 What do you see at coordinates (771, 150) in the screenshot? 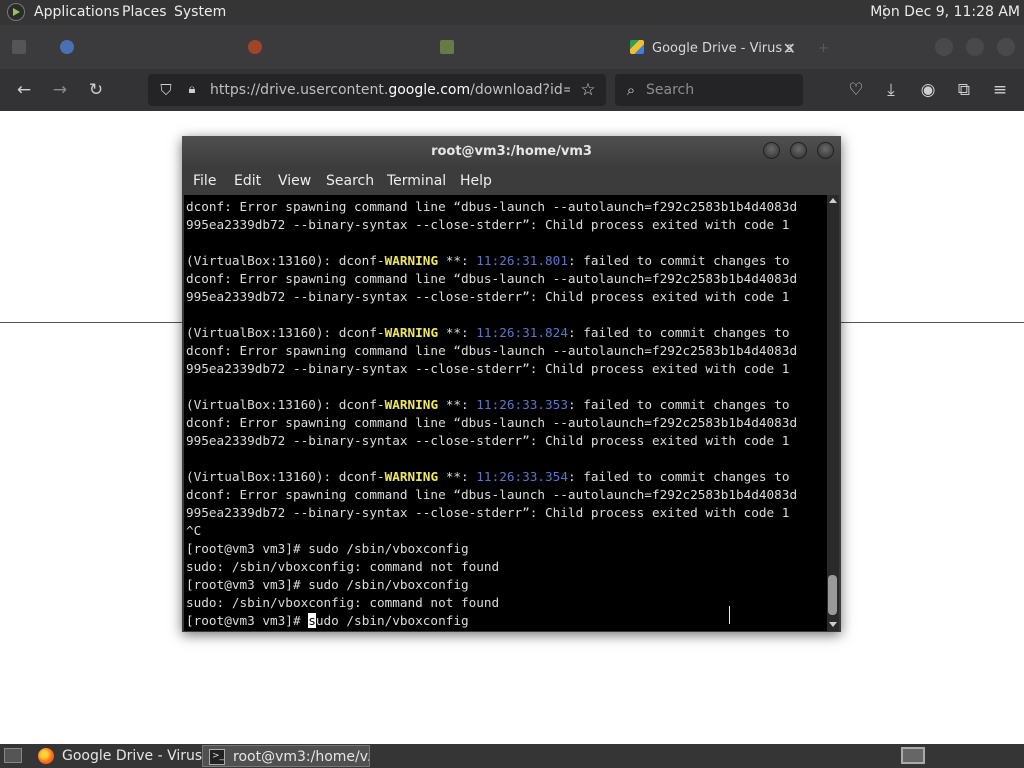
I see `minimize-icon` at bounding box center [771, 150].